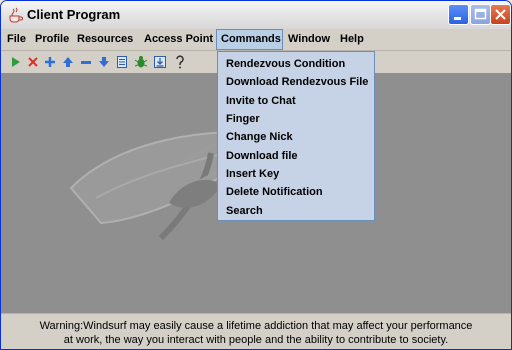 This screenshot has height=350, width=512. What do you see at coordinates (256, 15) in the screenshot?
I see `title-bar: Client Program` at bounding box center [256, 15].